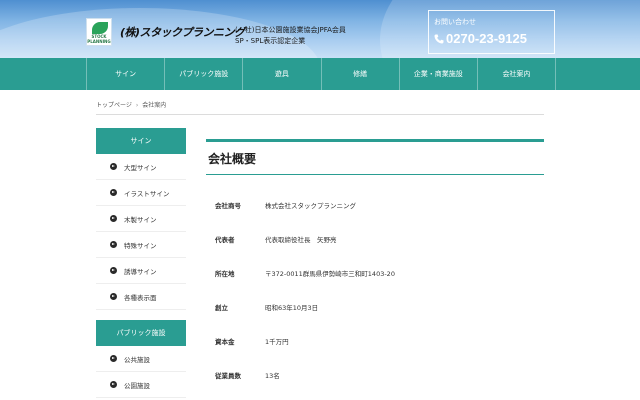  What do you see at coordinates (137, 385) in the screenshot?
I see `sidebar-item-label: 公園施設` at bounding box center [137, 385].